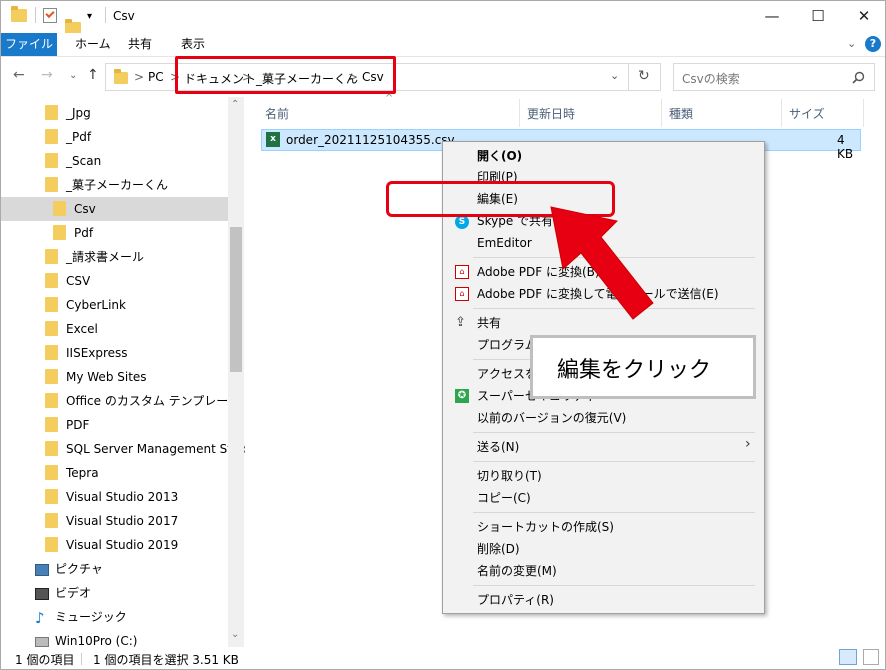 The width and height of the screenshot is (886, 670). Describe the element at coordinates (545, 527) in the screenshot. I see `menu-create-shortcut: ショートカットの作成(S)` at that location.